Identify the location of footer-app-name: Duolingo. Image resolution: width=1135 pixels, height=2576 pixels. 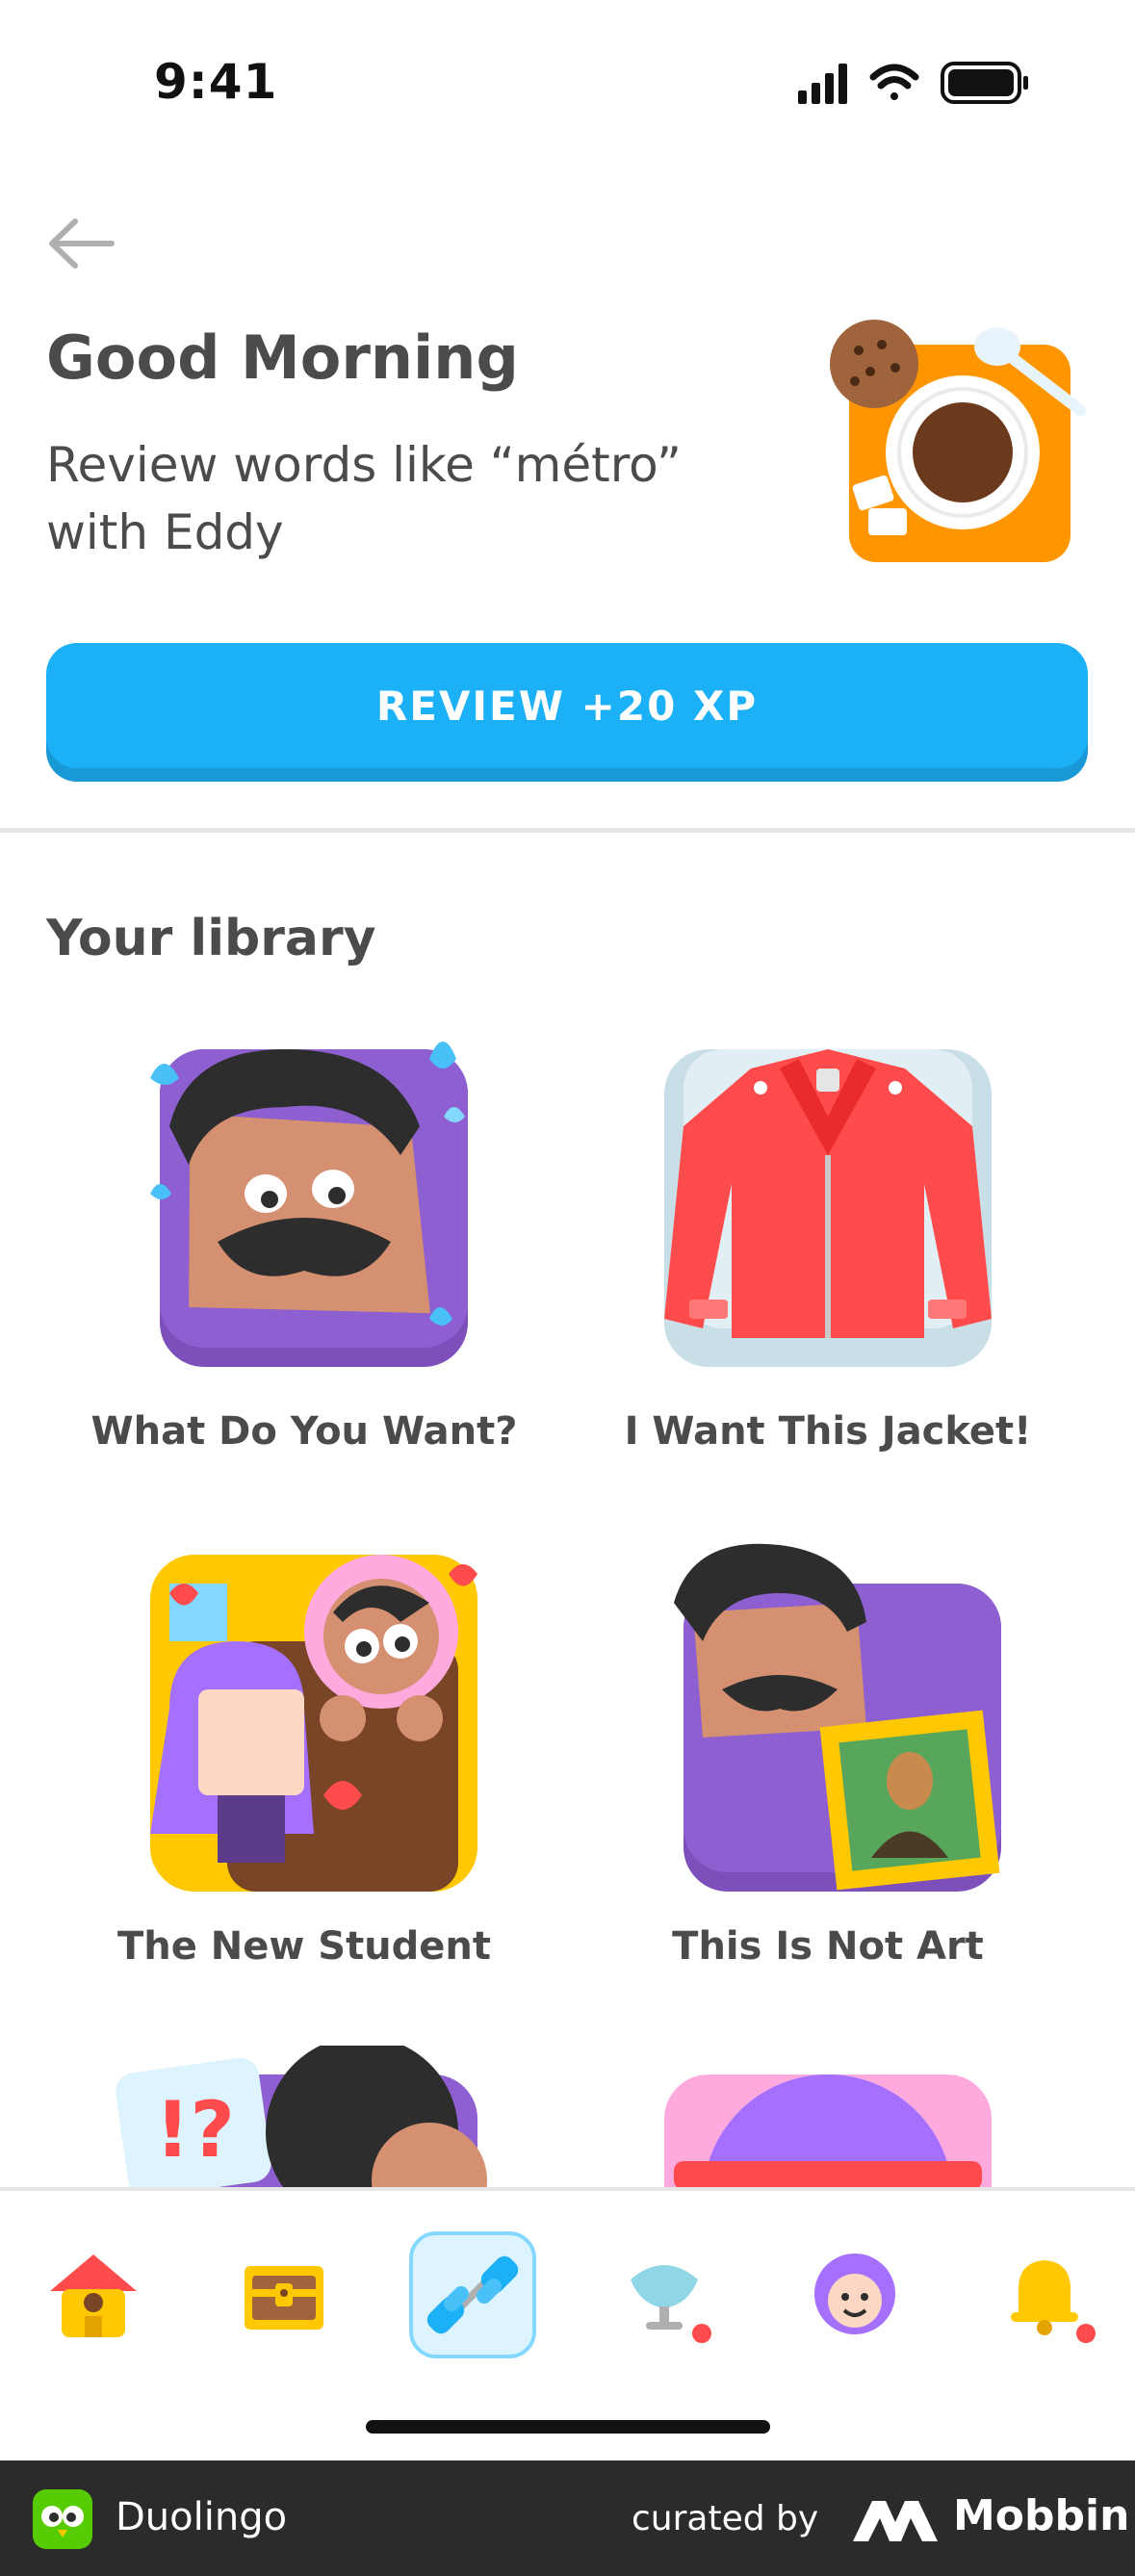
(202, 2517).